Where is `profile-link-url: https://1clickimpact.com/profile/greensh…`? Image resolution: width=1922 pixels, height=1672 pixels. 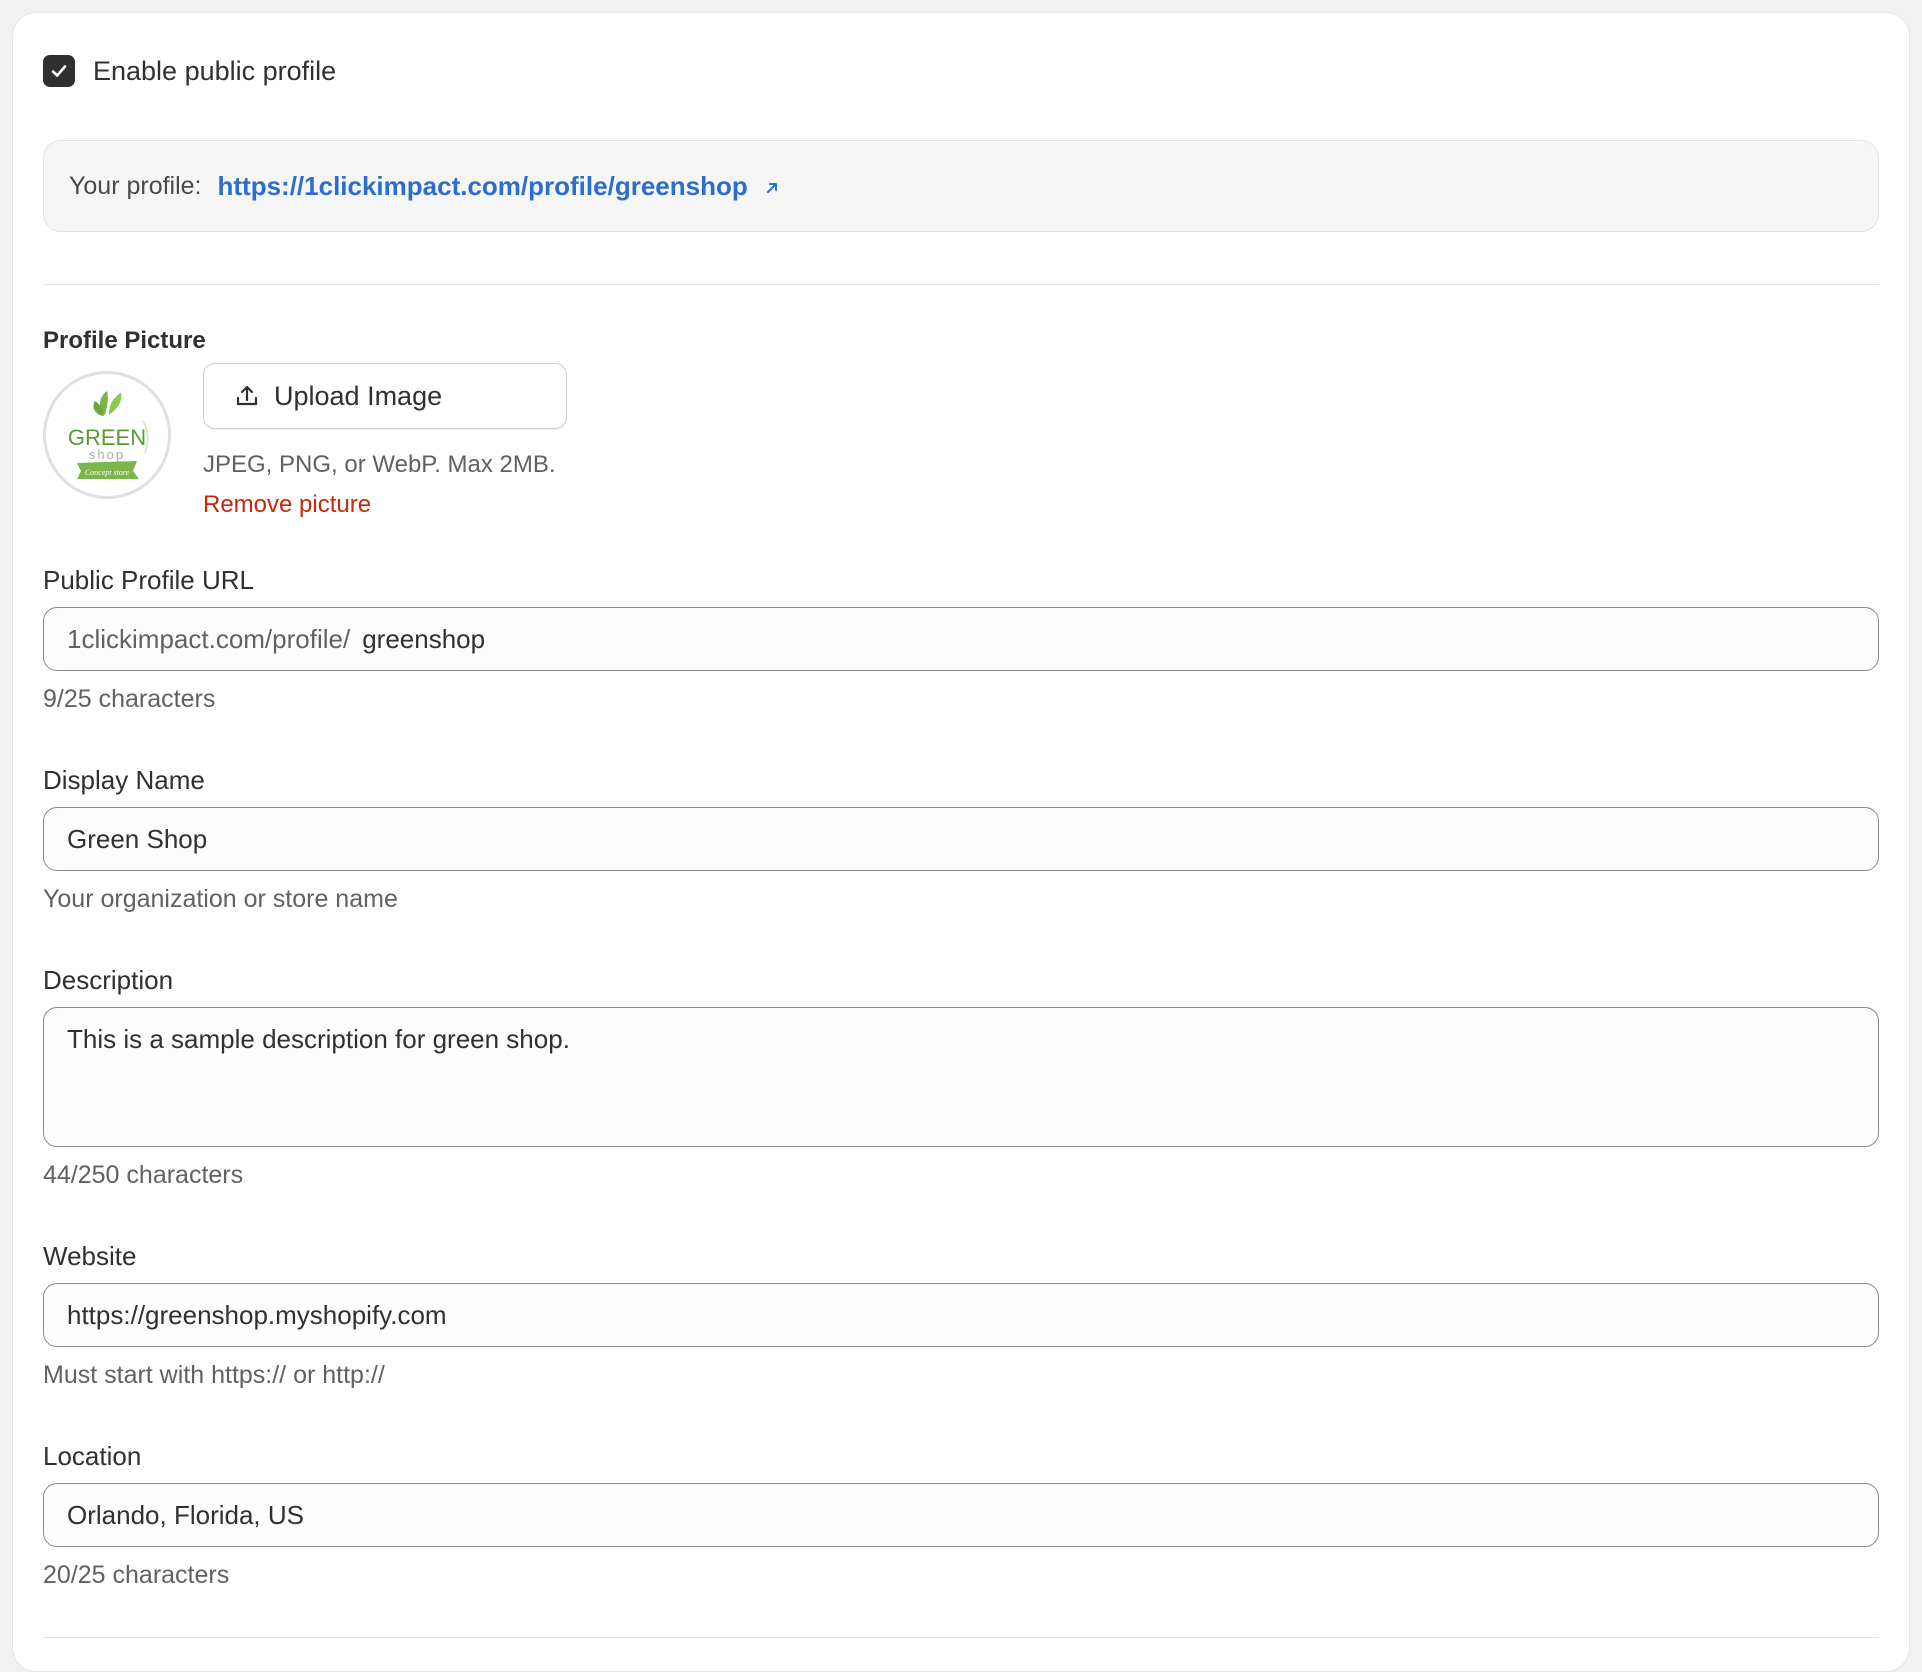 profile-link-url: https://1clickimpact.com/profile/greensh… is located at coordinates (482, 185).